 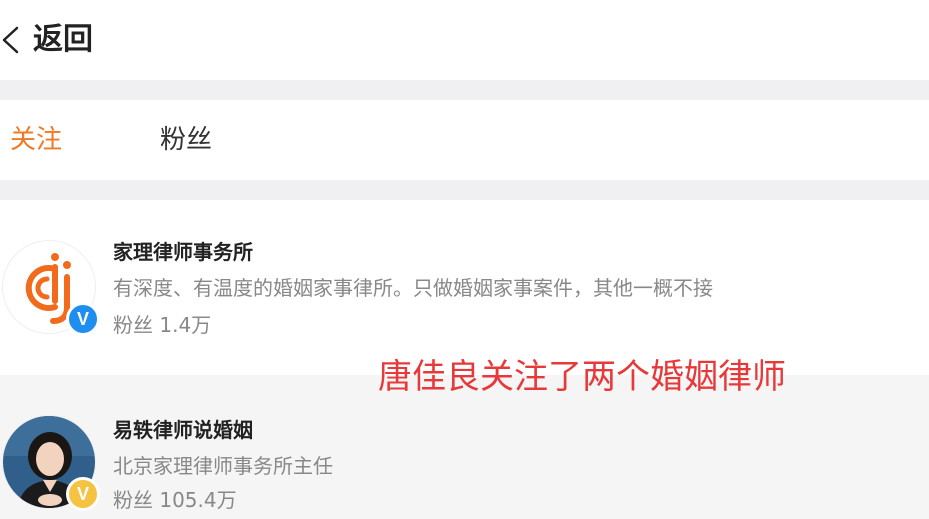 I want to click on annotation-text: 唐佳良关注了两个婚姻律师, so click(x=582, y=377).